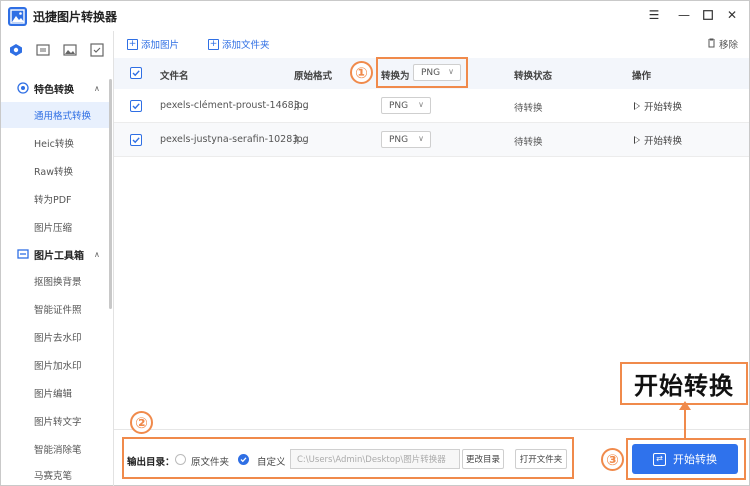  I want to click on home-icon, so click(16, 50).